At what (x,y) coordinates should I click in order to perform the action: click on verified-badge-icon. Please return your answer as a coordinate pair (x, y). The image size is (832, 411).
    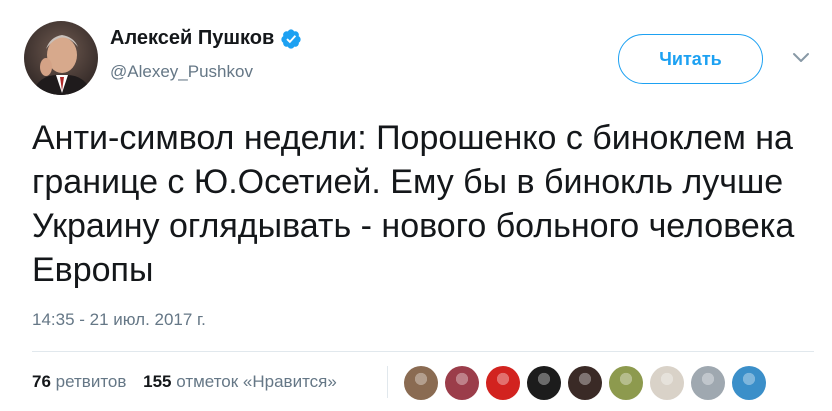
    Looking at the image, I should click on (291, 39).